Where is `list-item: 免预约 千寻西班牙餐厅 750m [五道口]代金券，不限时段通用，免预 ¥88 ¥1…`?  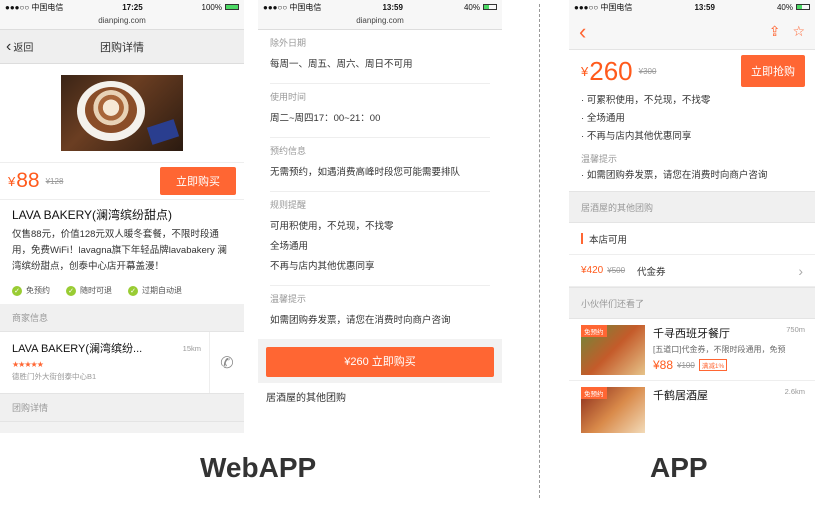
list-item: 免预约 千寻西班牙餐厅 750m [五道口]代金券，不限时段通用，免预 ¥88 ¥1… is located at coordinates (692, 350).